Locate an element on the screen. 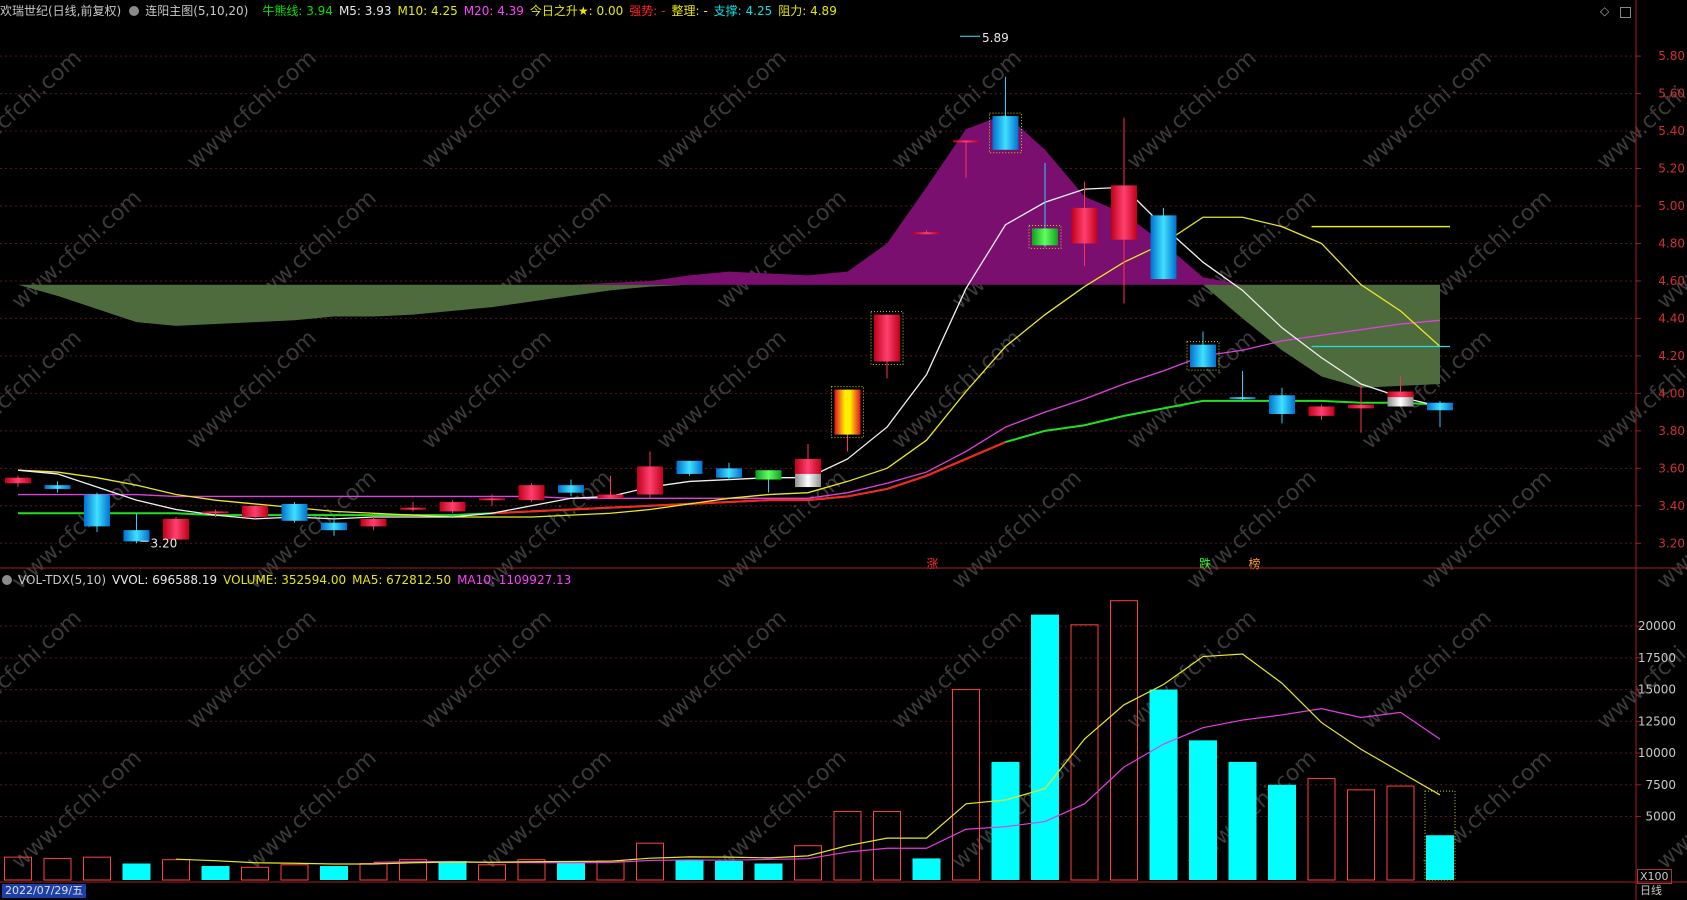 This screenshot has height=900, width=1687. current-date: 2022/07/29/五 is located at coordinates (44, 891).